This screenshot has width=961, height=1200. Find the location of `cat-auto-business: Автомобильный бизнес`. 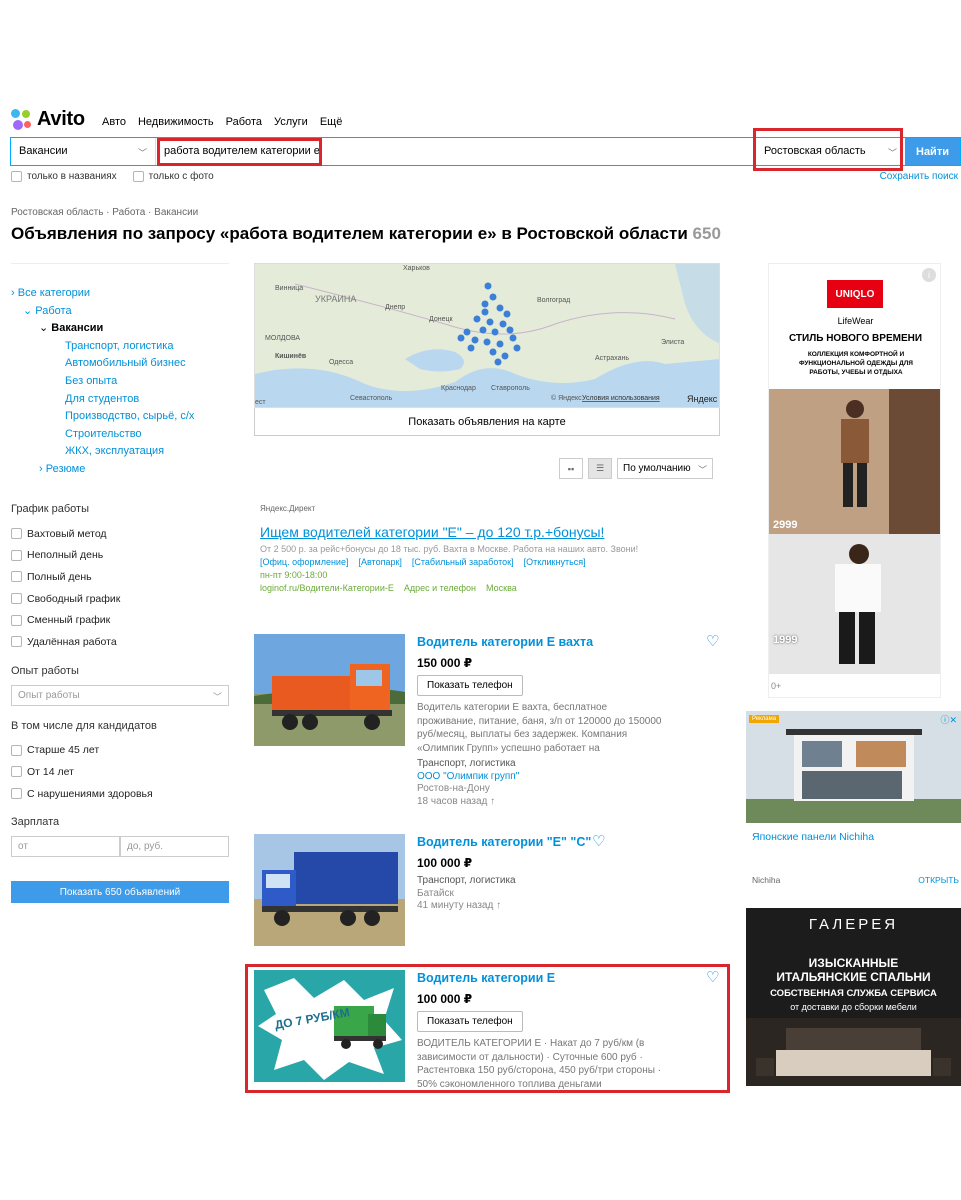

cat-auto-business: Автомобильный бизнес is located at coordinates (125, 363).